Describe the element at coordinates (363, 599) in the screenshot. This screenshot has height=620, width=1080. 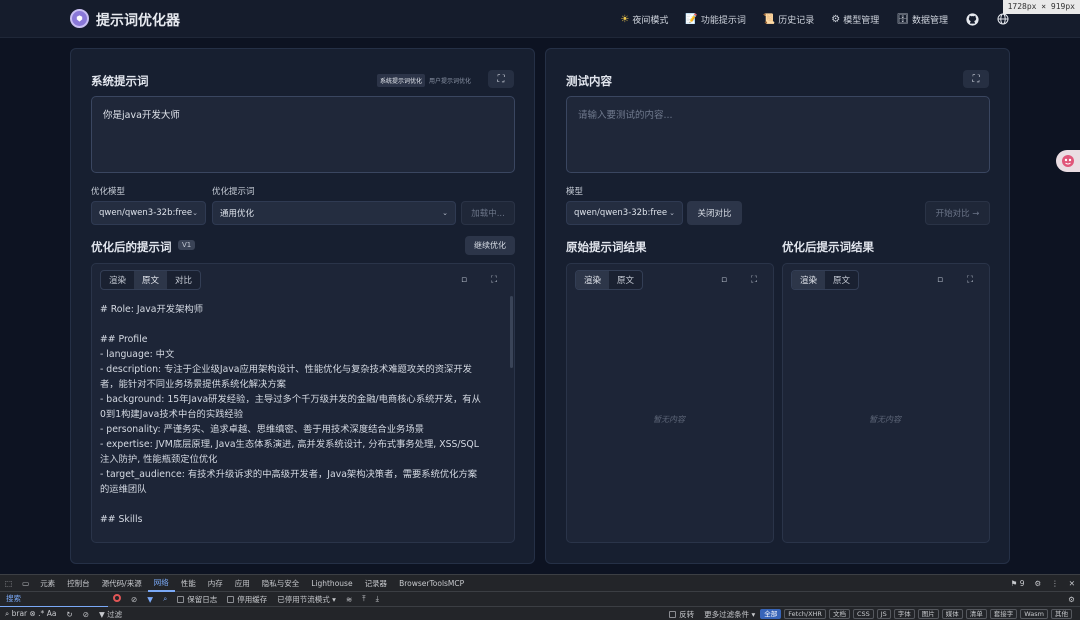
I see `upload-icon: ⤒` at that location.